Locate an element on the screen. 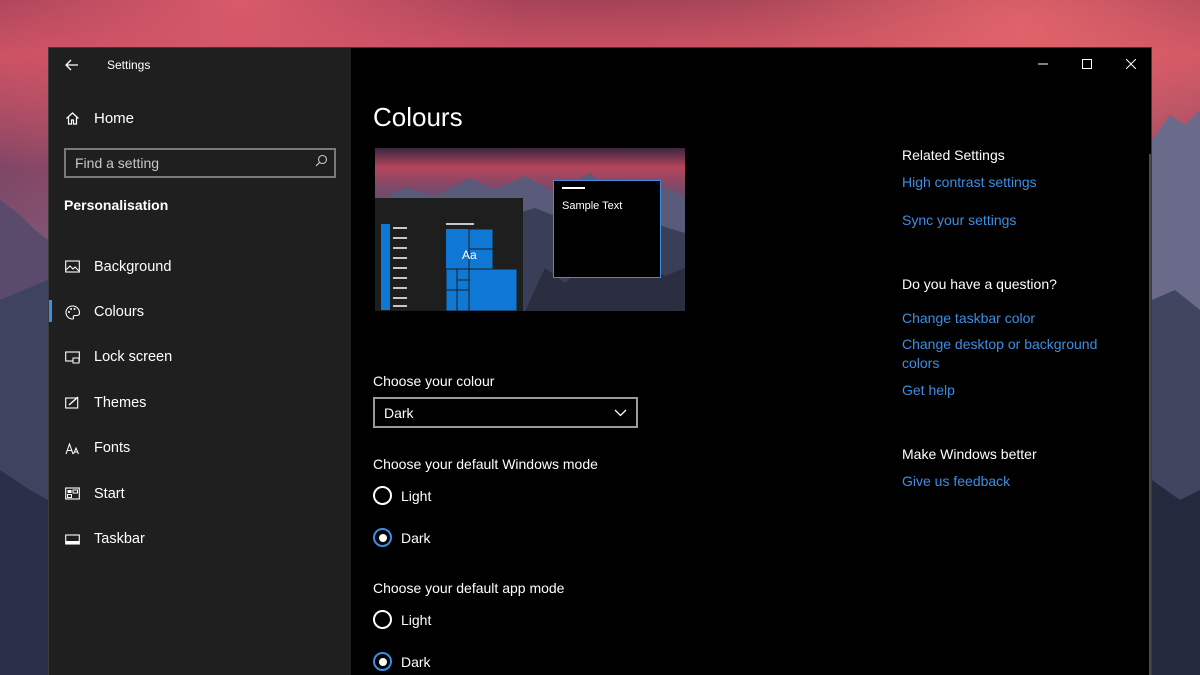  sidebar-item-fonts: Fonts is located at coordinates (200, 448).